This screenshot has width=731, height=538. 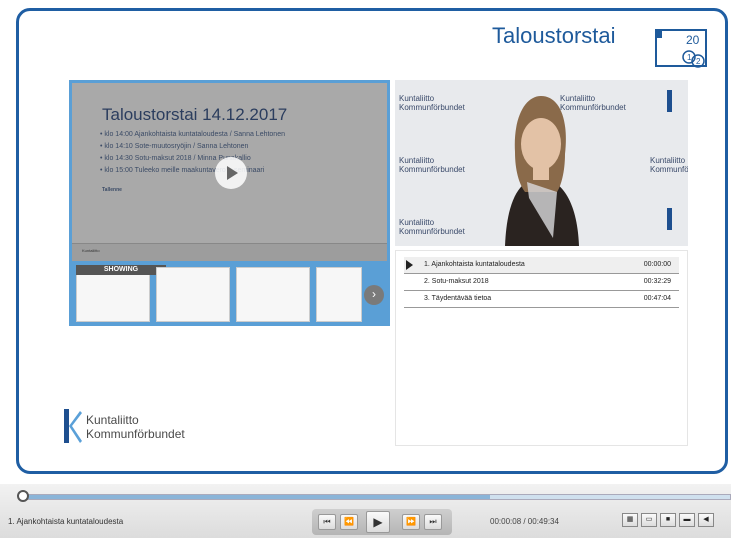 What do you see at coordinates (542, 171) in the screenshot?
I see `speaker-figure` at bounding box center [542, 171].